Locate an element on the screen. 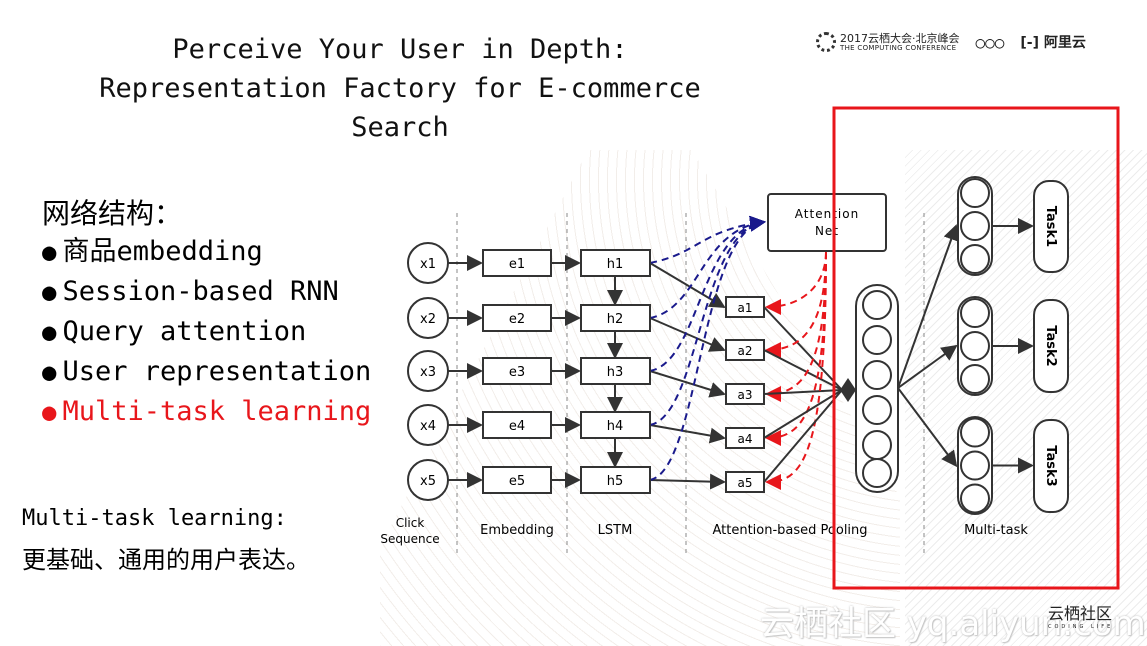  lstm-label: h2 is located at coordinates (615, 319).